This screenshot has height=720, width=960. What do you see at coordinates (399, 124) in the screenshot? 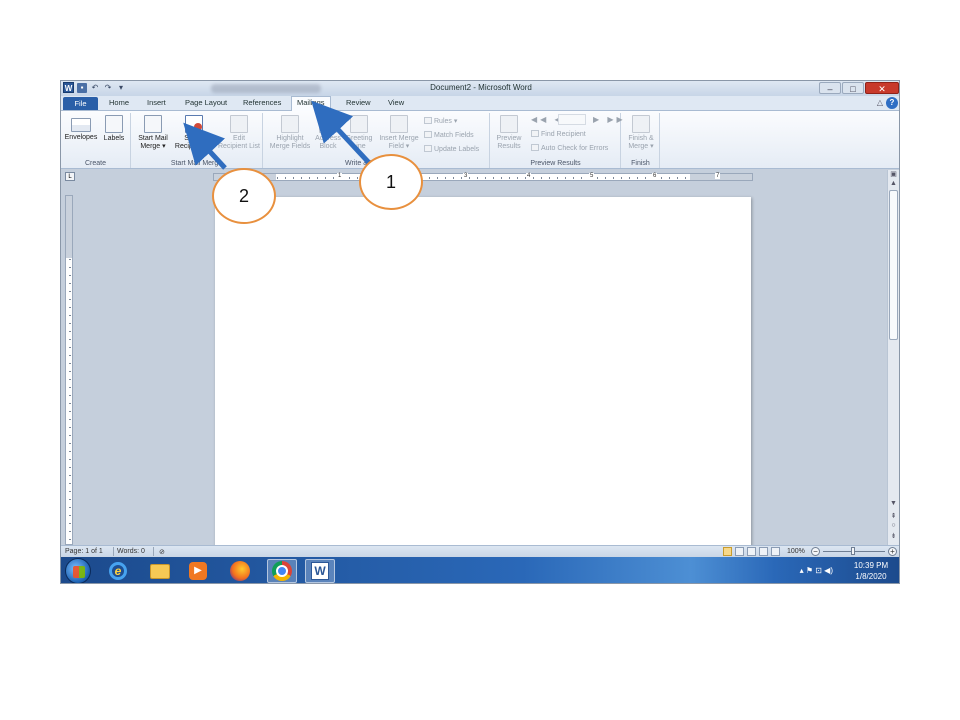
I see `insert-merge-field-icon` at bounding box center [399, 124].